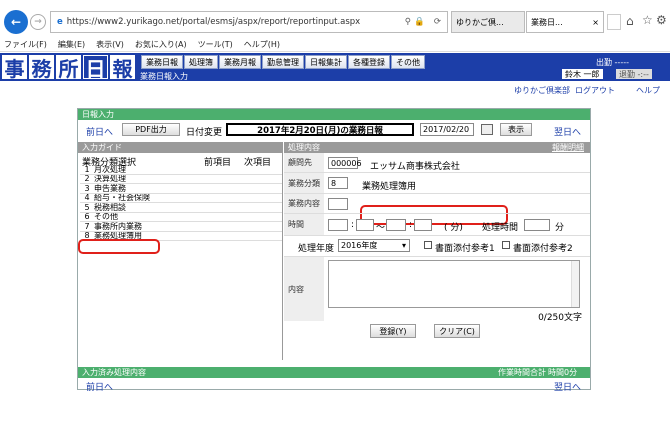  What do you see at coordinates (181, 198) in the screenshot?
I see `list-item: 4 給与・社会保険` at bounding box center [181, 198].